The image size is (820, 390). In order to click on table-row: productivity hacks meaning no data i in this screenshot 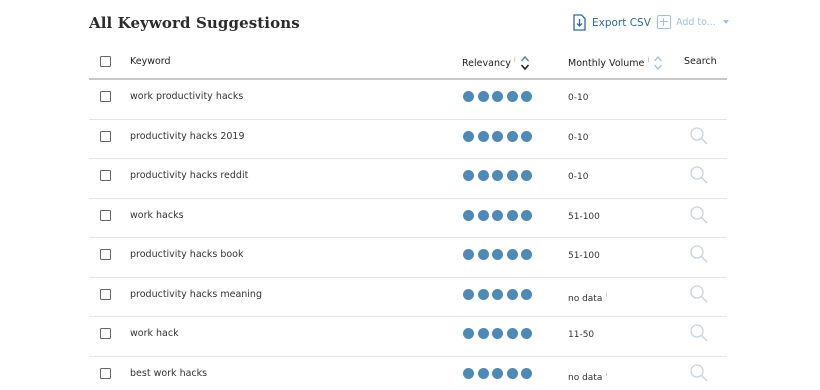, I will do `click(408, 297)`.